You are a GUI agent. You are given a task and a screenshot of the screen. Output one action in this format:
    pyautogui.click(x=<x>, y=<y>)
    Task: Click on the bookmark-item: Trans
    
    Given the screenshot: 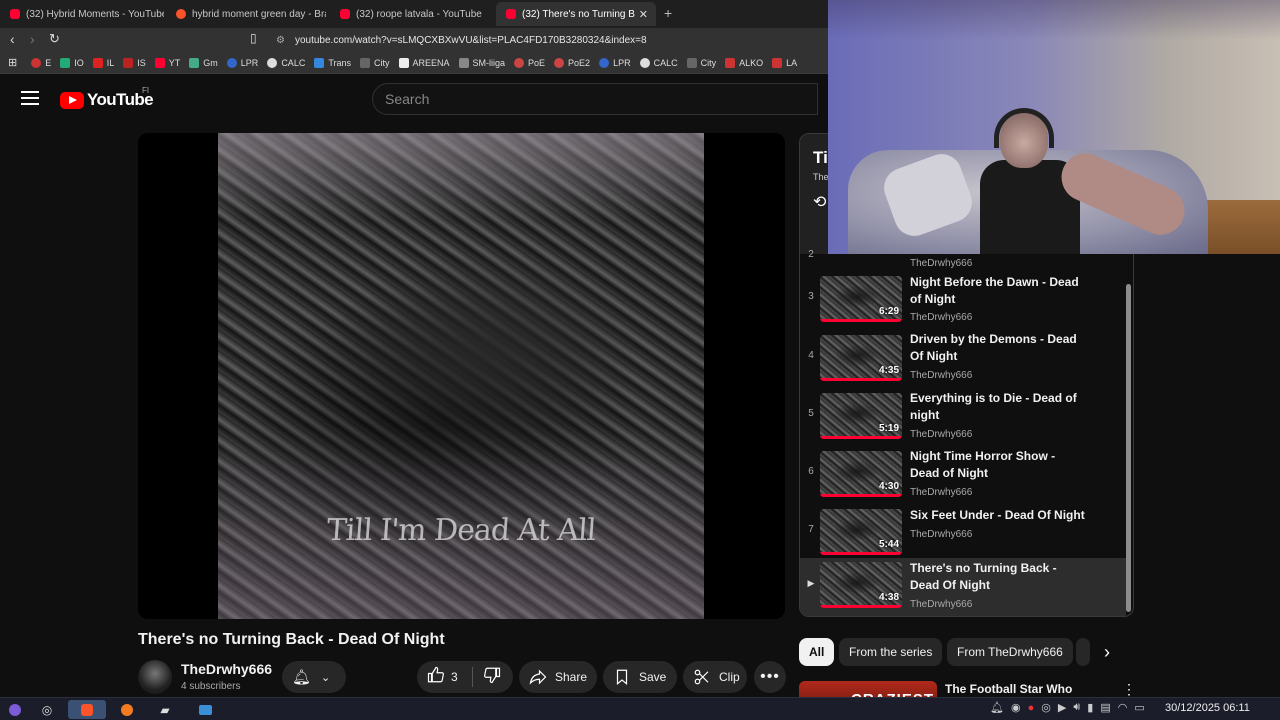 What is the action you would take?
    pyautogui.click(x=332, y=62)
    